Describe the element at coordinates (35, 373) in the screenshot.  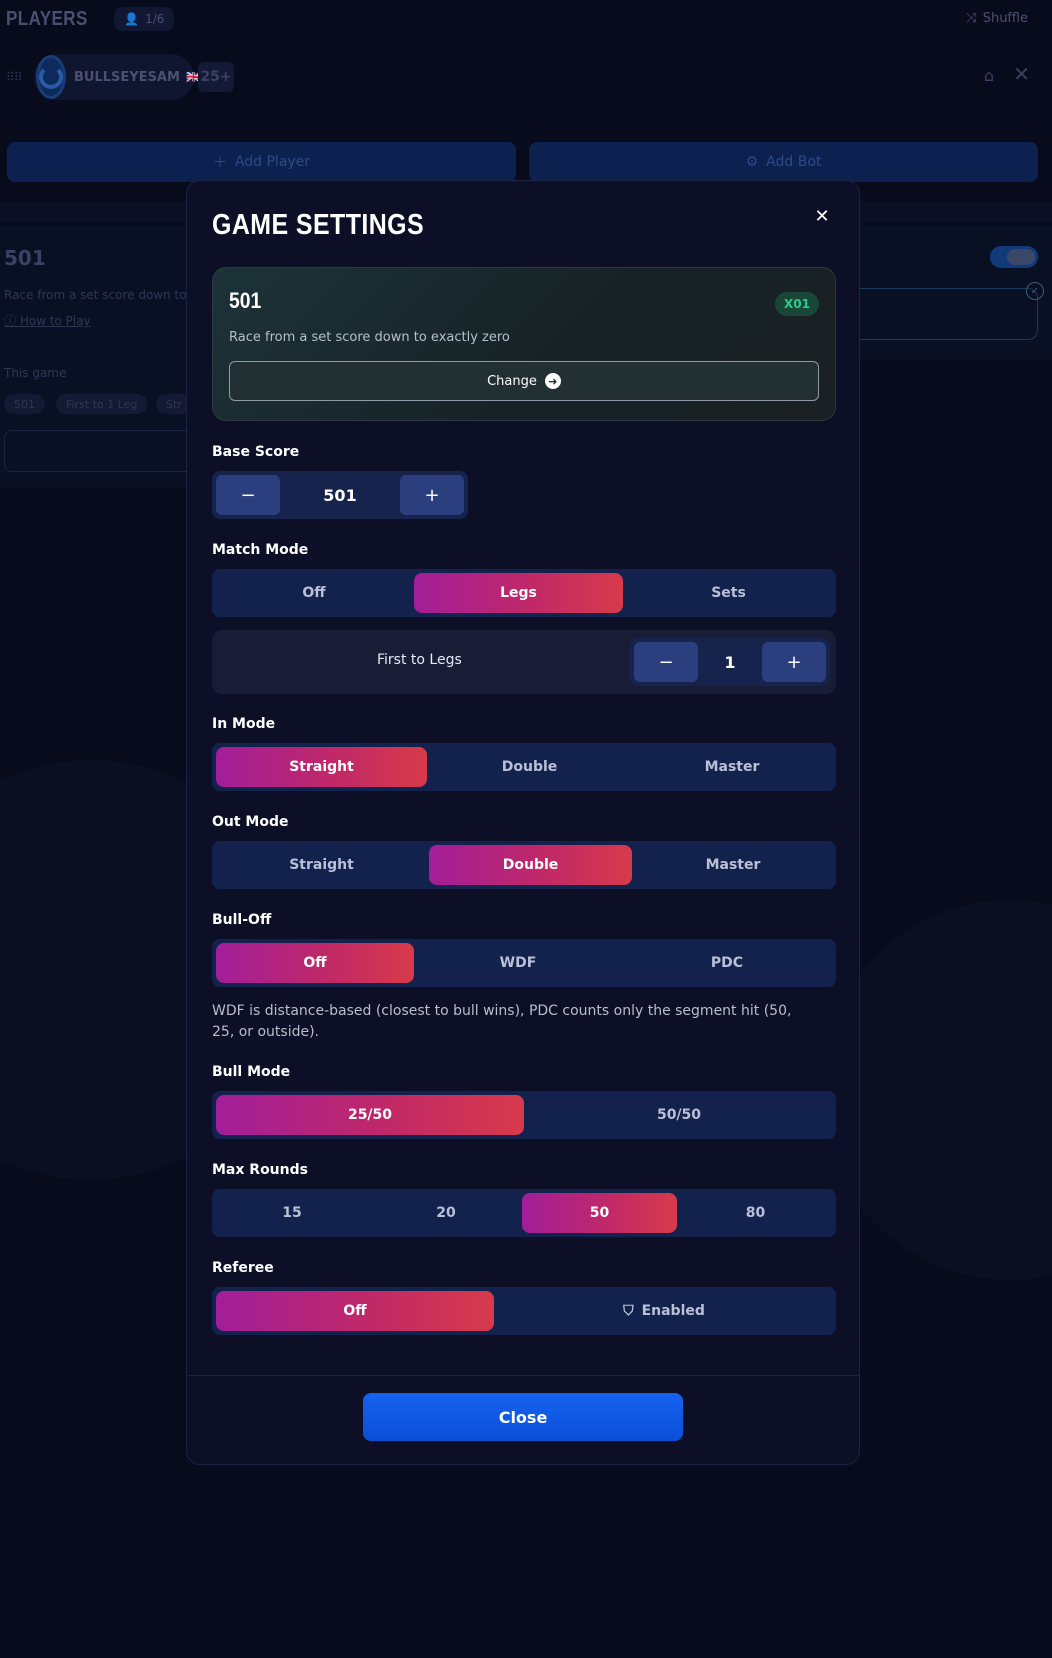
I see `this-game-label: This game` at that location.